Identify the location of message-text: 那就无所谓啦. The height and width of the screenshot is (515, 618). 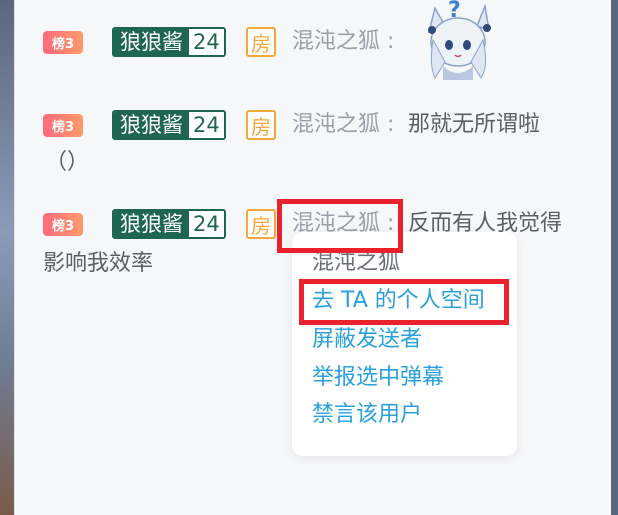
(474, 124).